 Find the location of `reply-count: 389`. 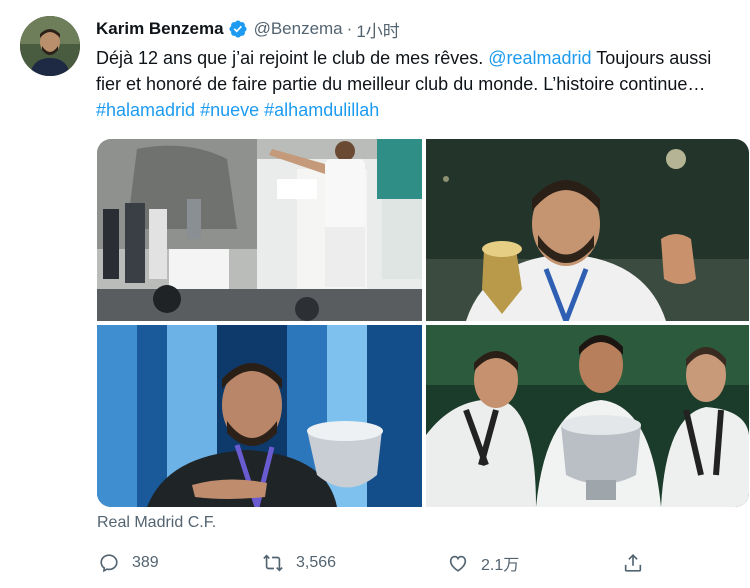

reply-count: 389 is located at coordinates (145, 562).